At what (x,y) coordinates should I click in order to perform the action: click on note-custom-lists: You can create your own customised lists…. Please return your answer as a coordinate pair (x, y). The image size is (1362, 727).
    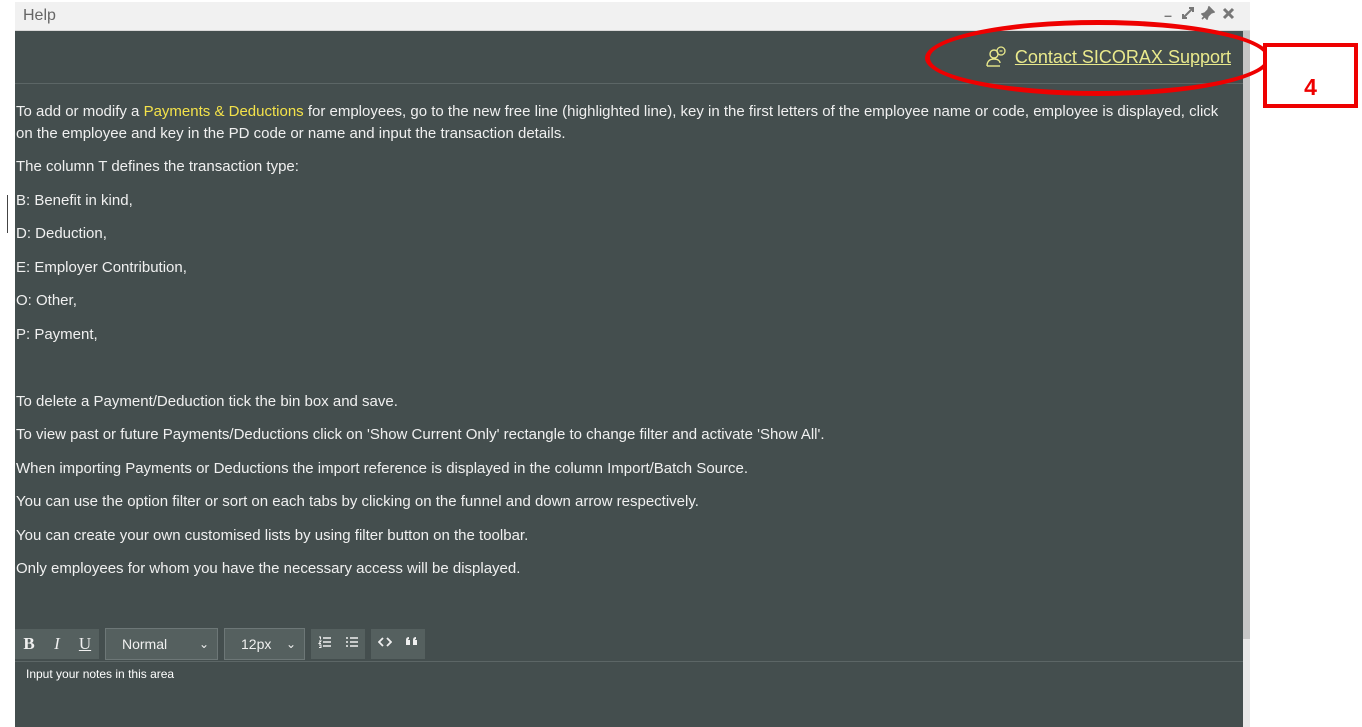
    Looking at the image, I should click on (272, 535).